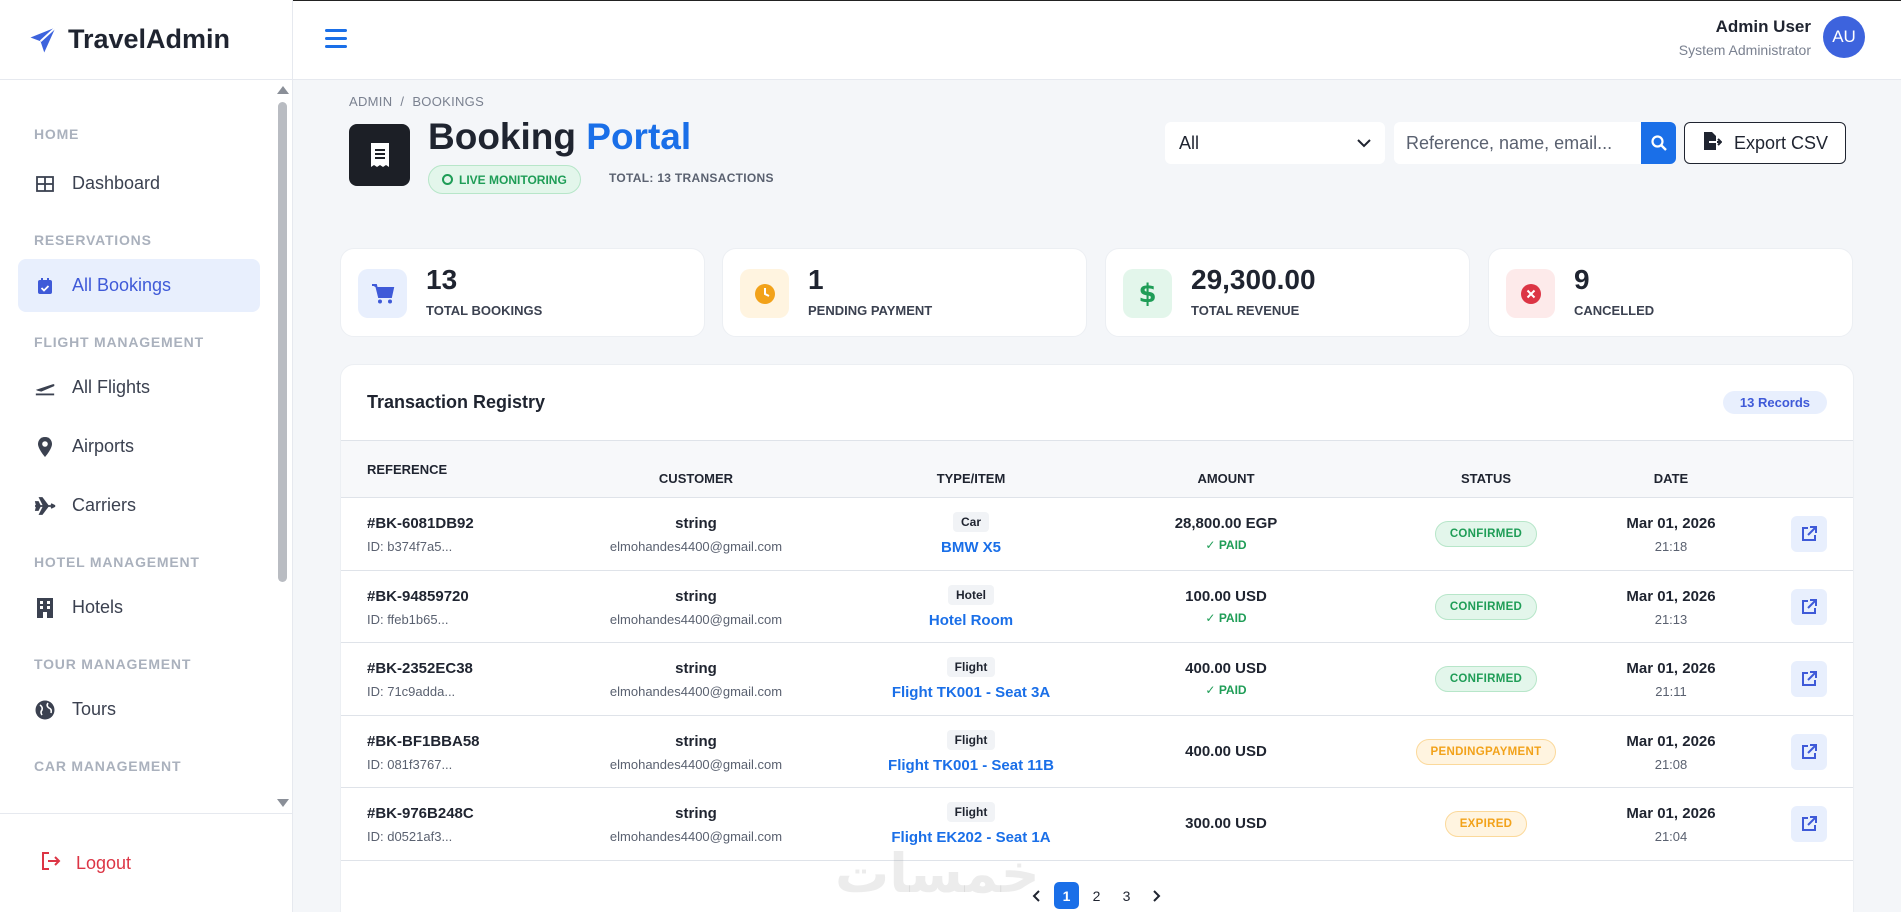  Describe the element at coordinates (45, 506) in the screenshot. I see `plane-icon` at that location.